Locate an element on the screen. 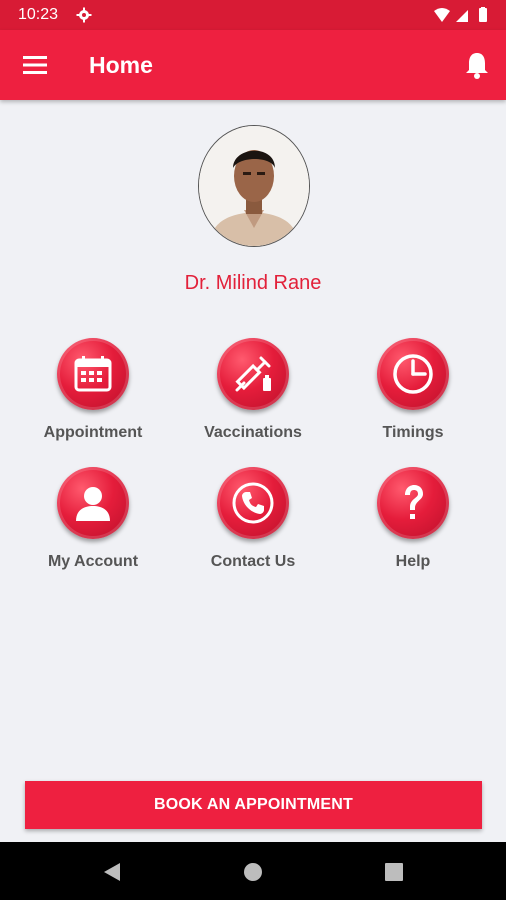 This screenshot has height=900, width=506. my-account-label: My Account is located at coordinates (93, 561).